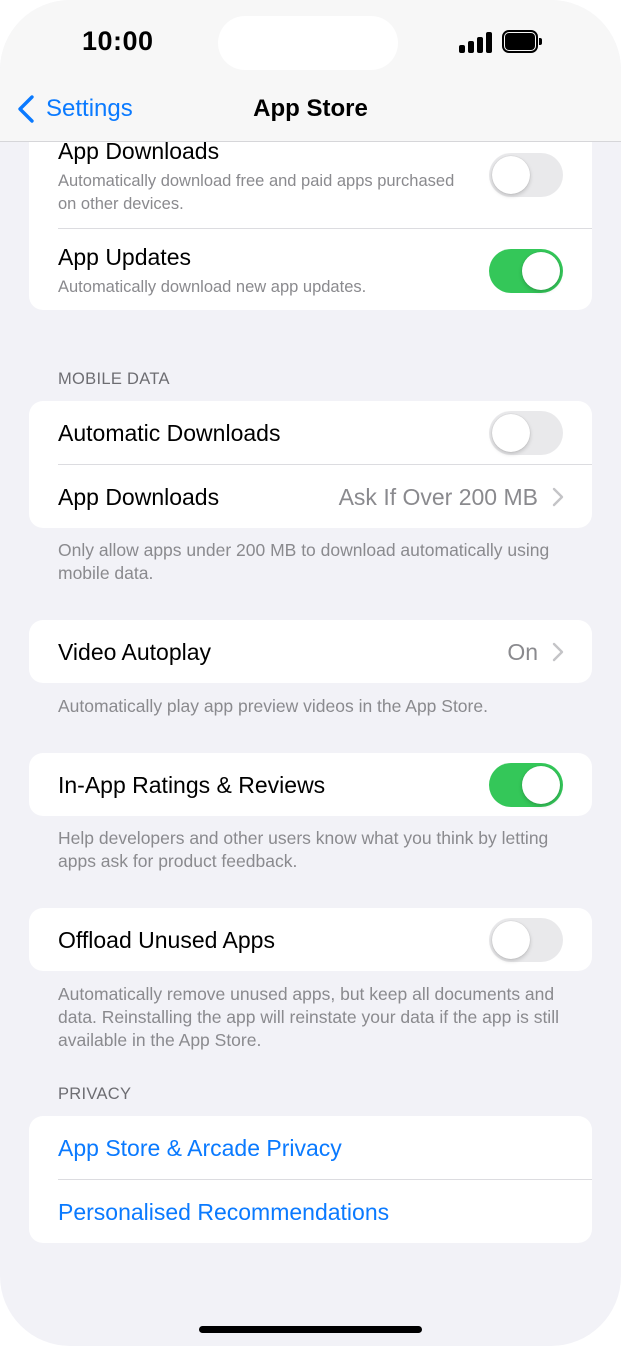 The width and height of the screenshot is (621, 1346). I want to click on privacy-item: Personalised Recommendations, so click(310, 1211).